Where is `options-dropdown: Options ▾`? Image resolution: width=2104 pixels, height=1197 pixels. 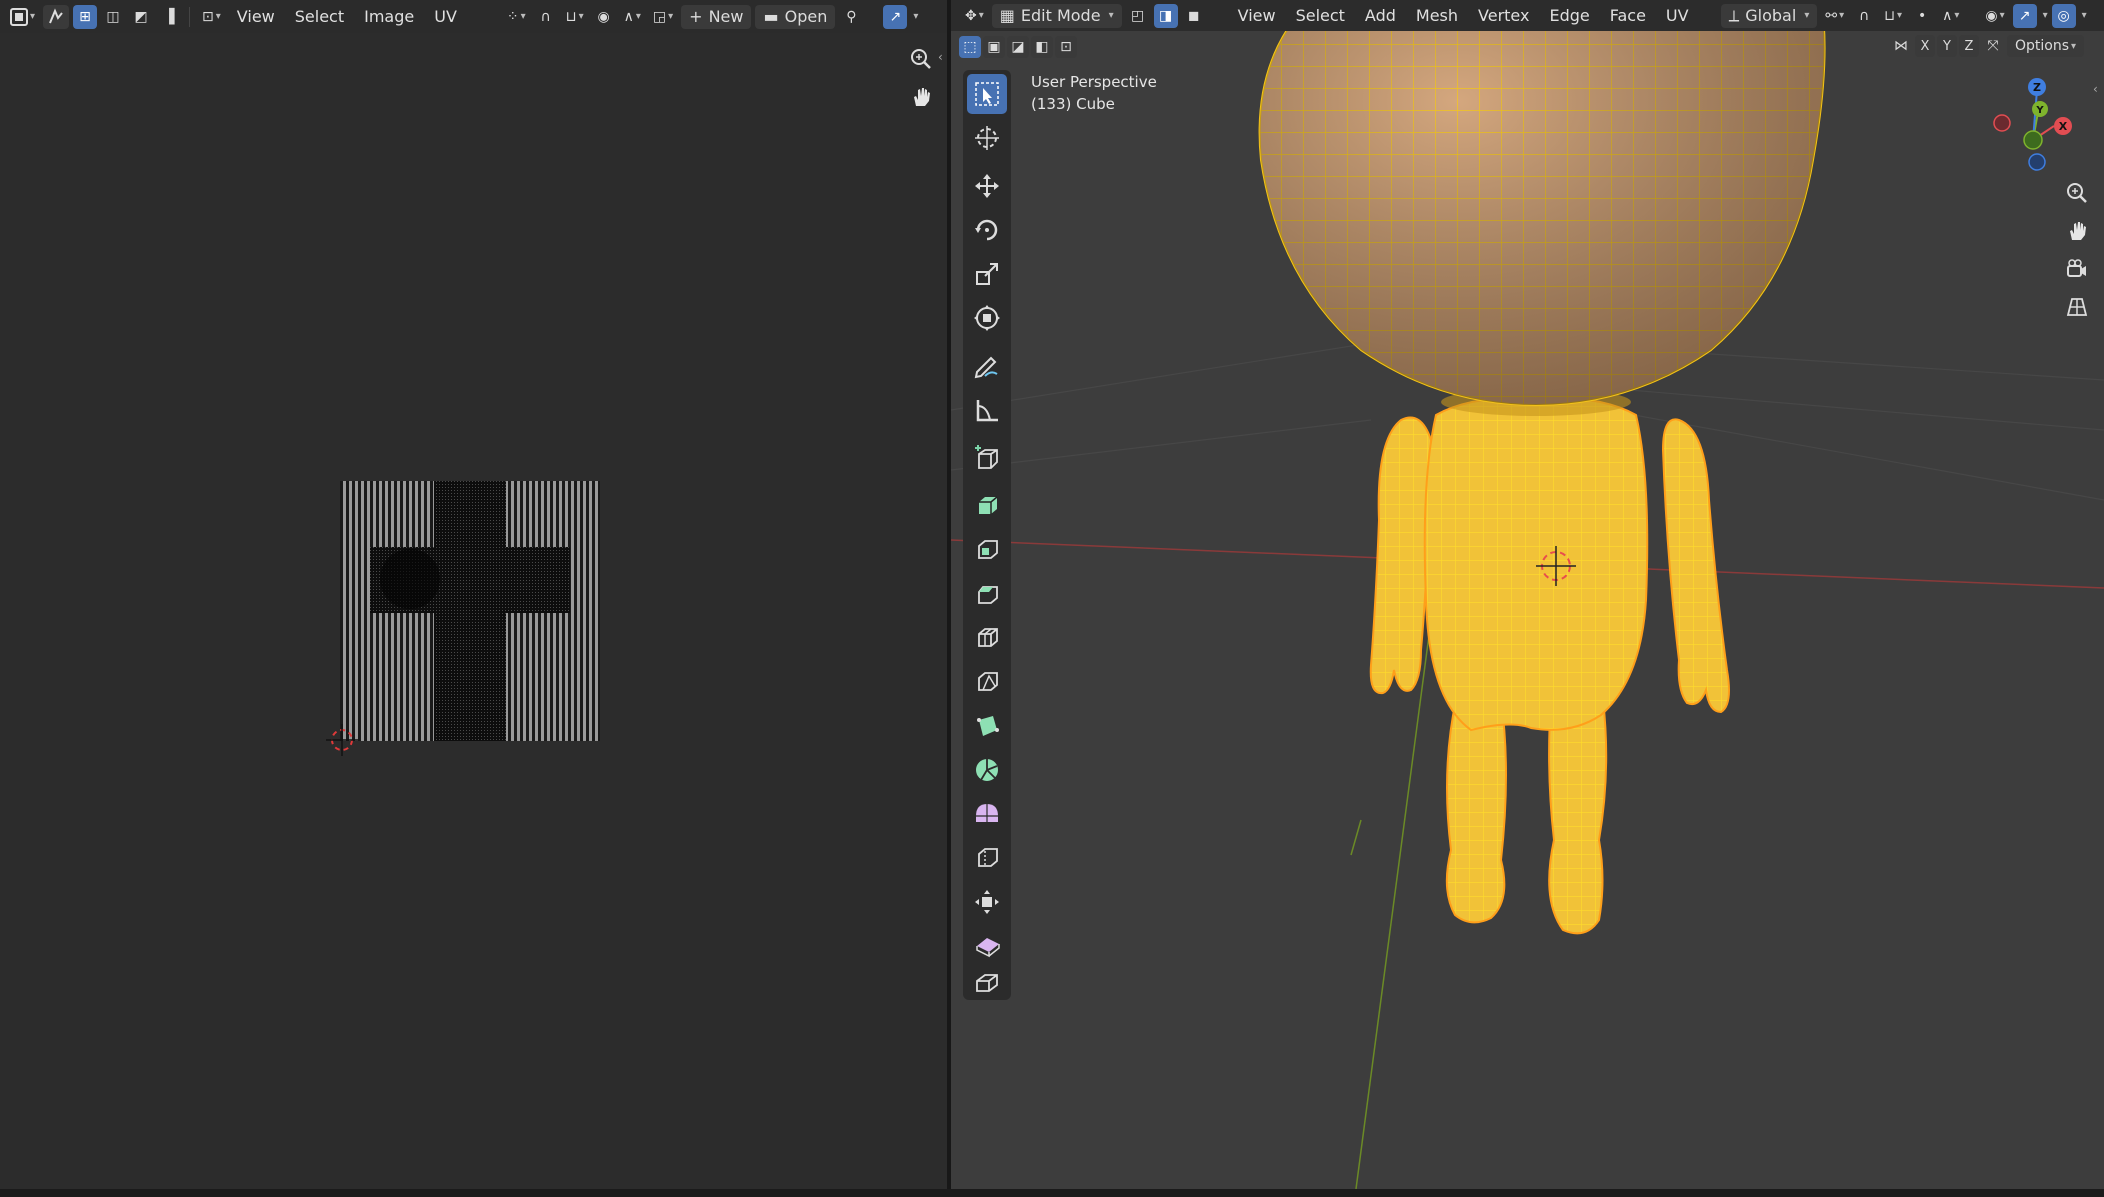 options-dropdown: Options ▾ is located at coordinates (2046, 46).